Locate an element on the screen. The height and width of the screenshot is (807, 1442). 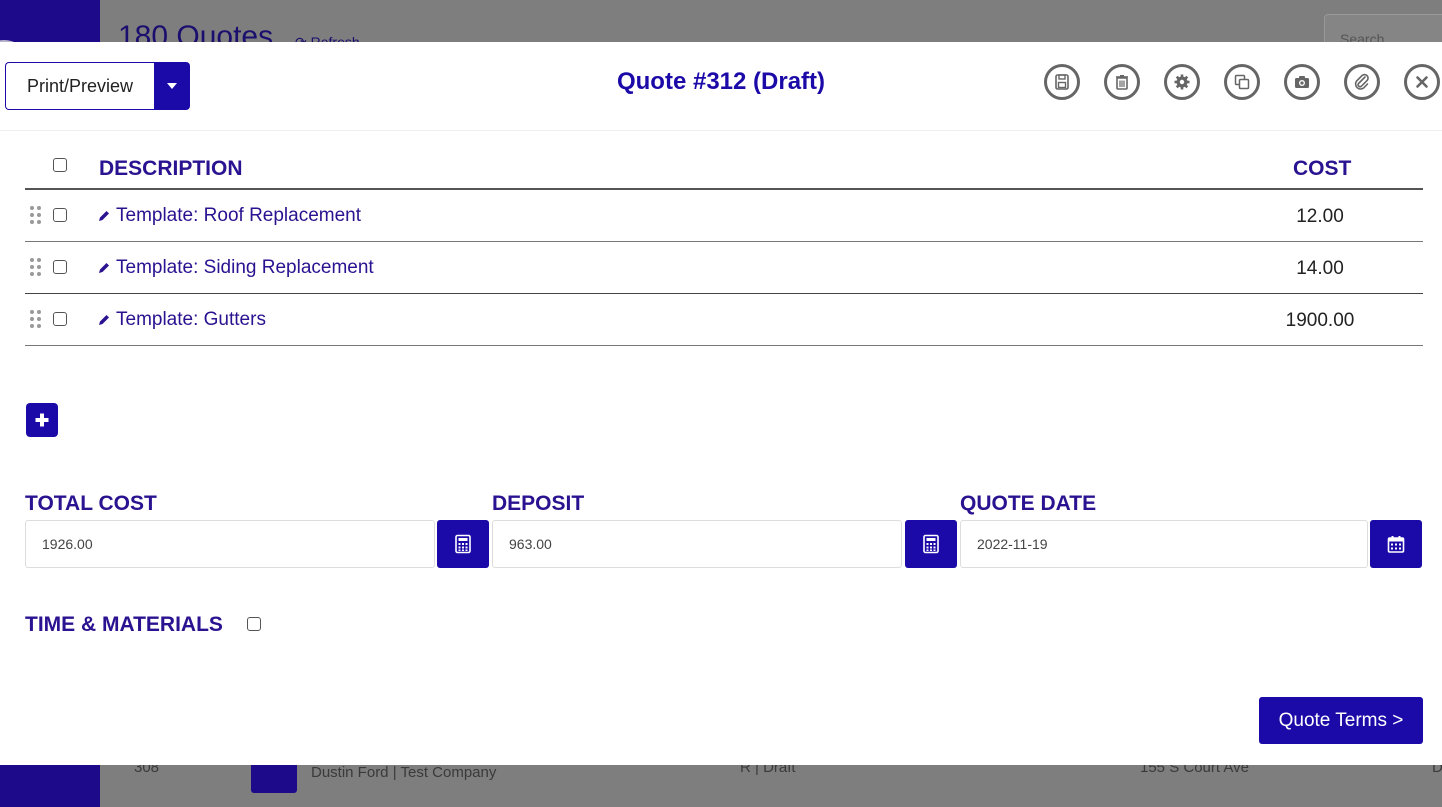
table-row: Template: Gutters 1900.00 is located at coordinates (724, 320).